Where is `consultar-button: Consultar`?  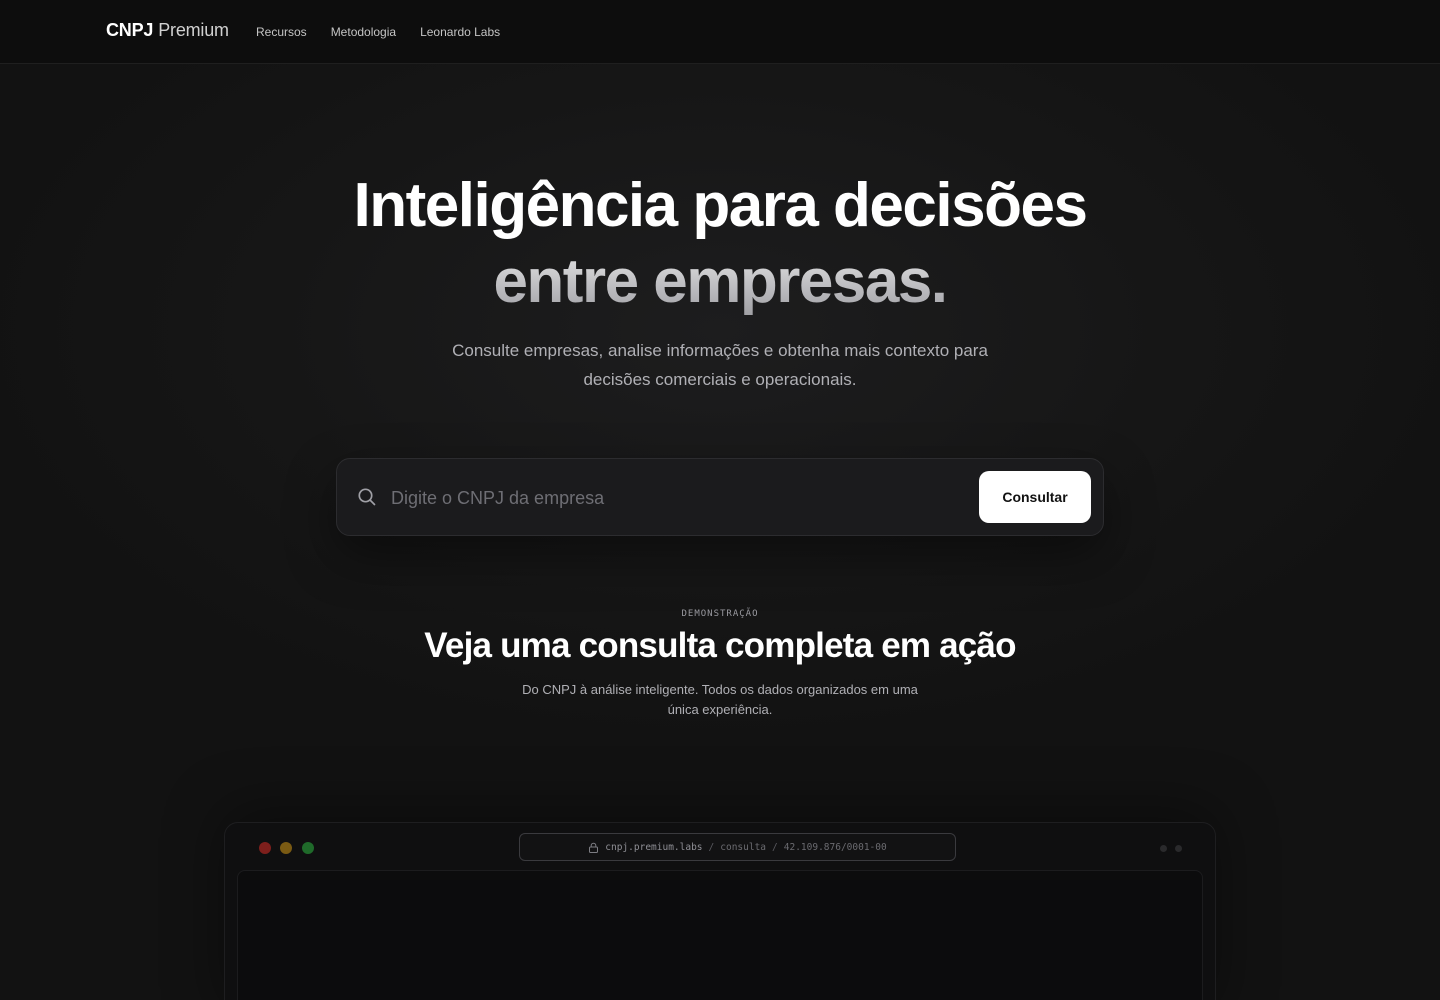
consultar-button: Consultar is located at coordinates (1035, 497).